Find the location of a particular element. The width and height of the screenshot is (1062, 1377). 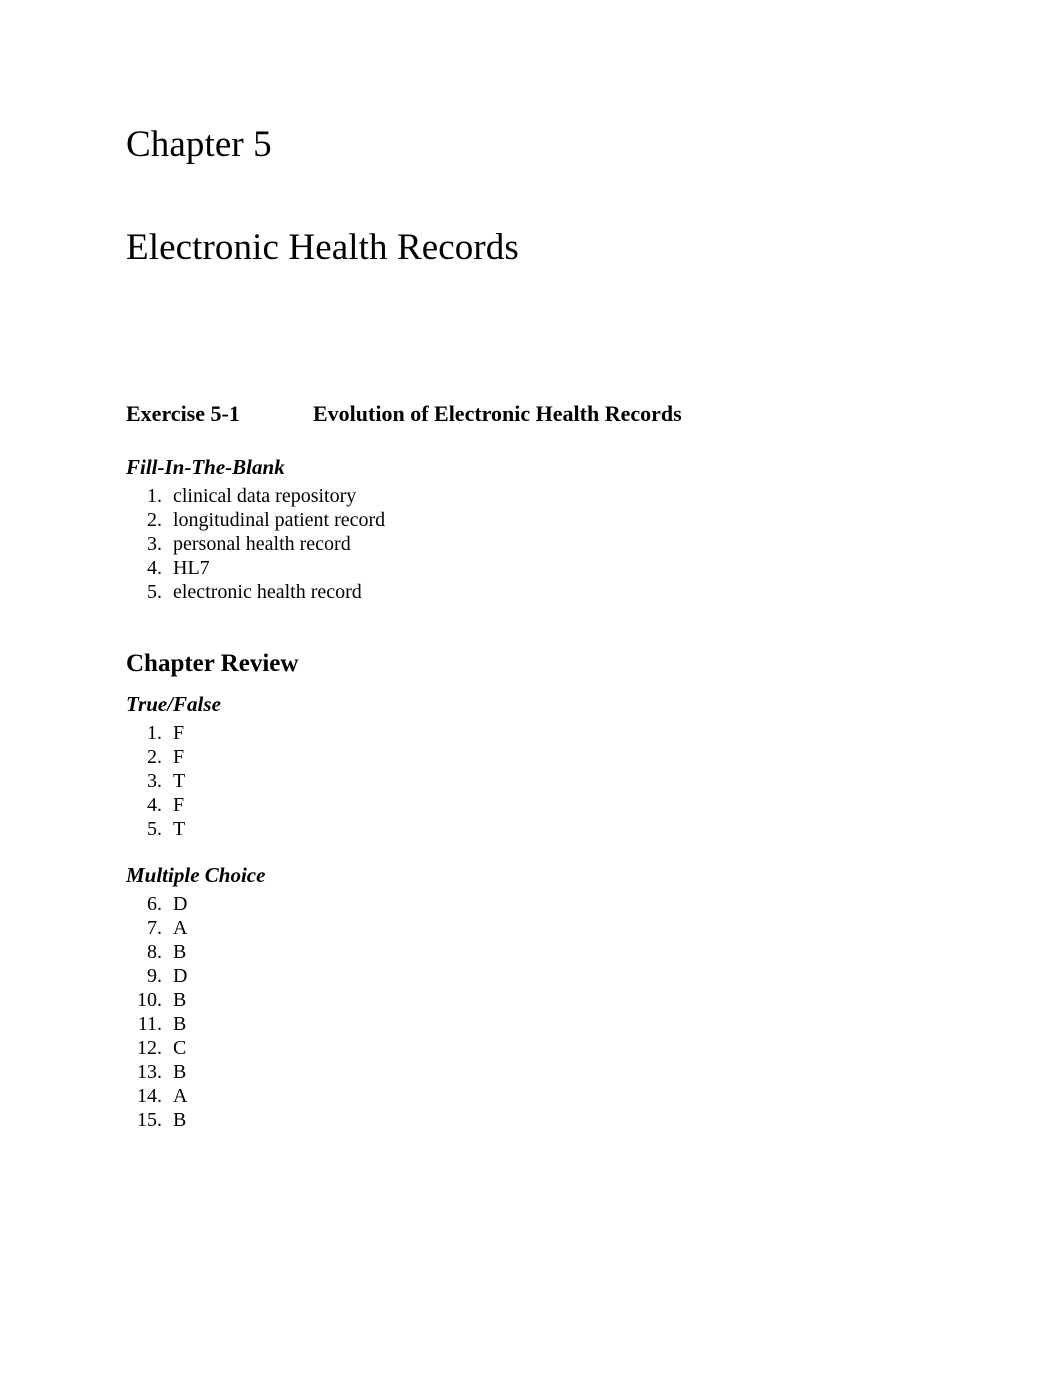

list-item-number: 13. is located at coordinates (149, 1072).